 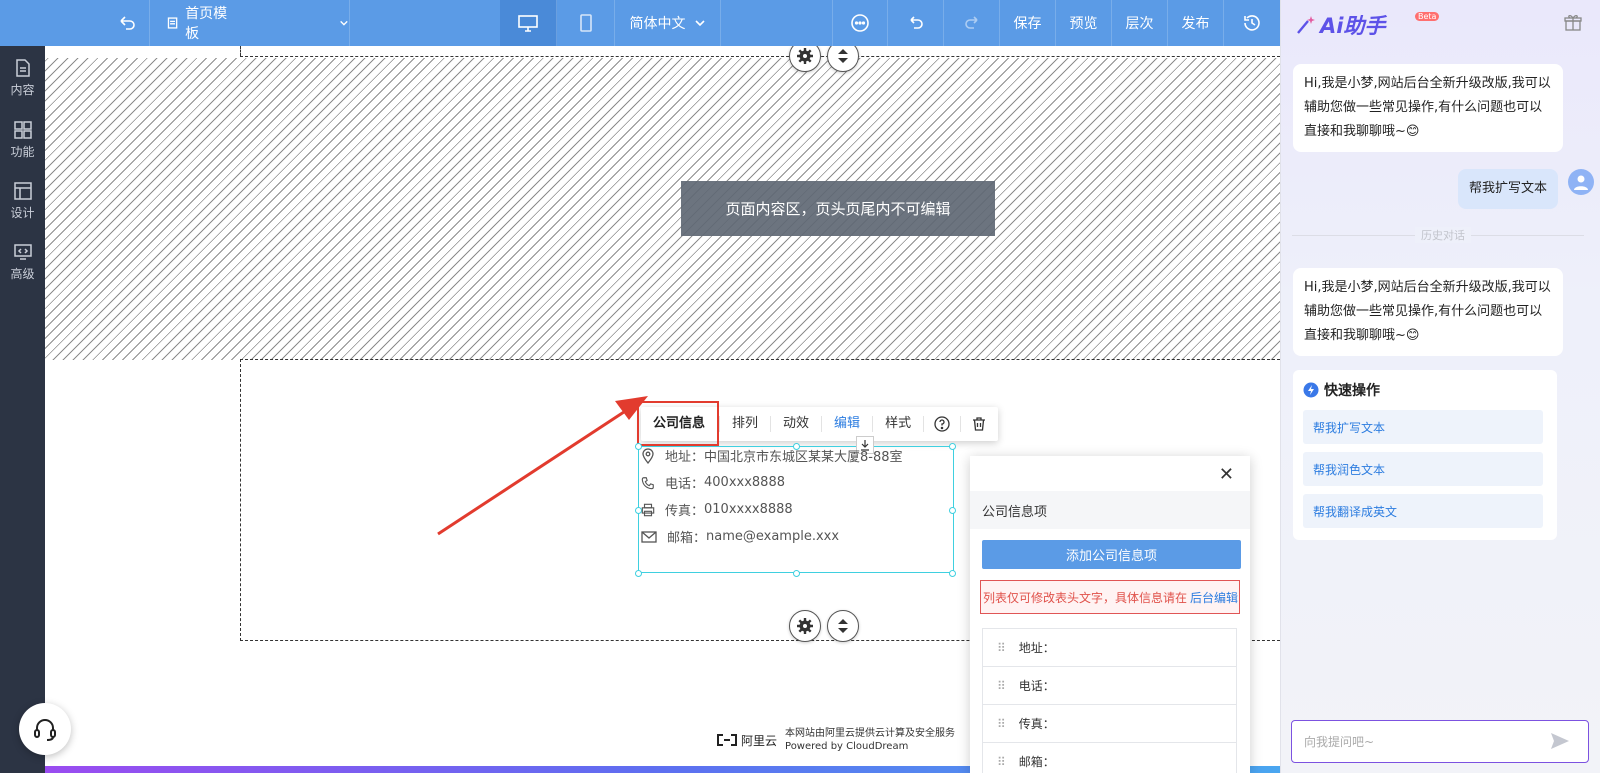 What do you see at coordinates (847, 746) in the screenshot?
I see `footer-line-2: Powered by CloudDream` at bounding box center [847, 746].